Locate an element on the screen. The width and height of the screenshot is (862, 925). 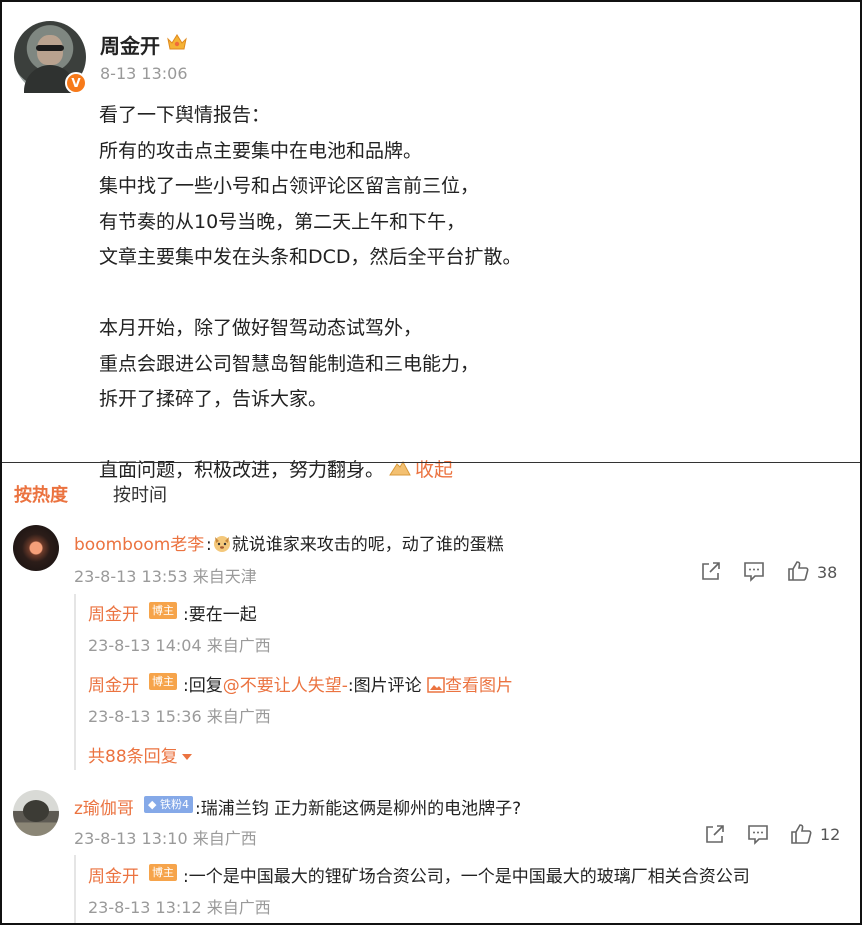
post-line: 重点会跟进公司智慧岛智能制造和三电能力， is located at coordinates (289, 363).